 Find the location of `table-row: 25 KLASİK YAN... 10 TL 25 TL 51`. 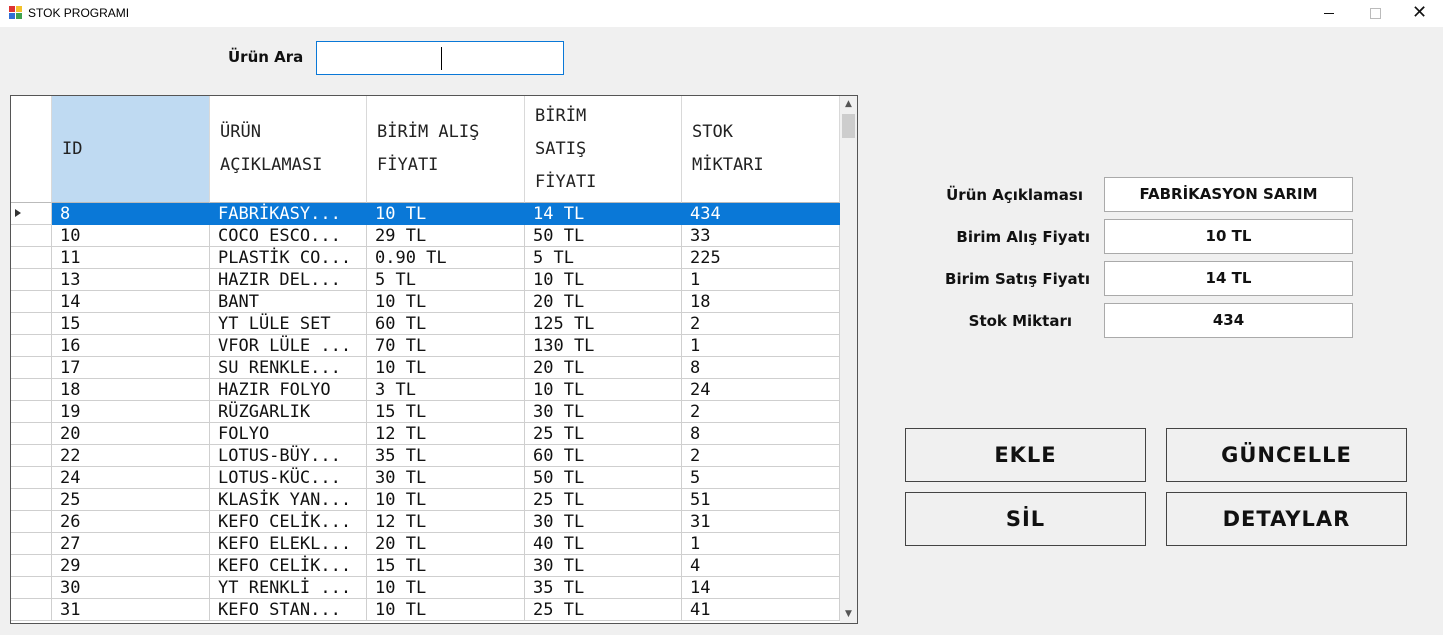

table-row: 25 KLASİK YAN... 10 TL 25 TL 51 is located at coordinates (425, 500).